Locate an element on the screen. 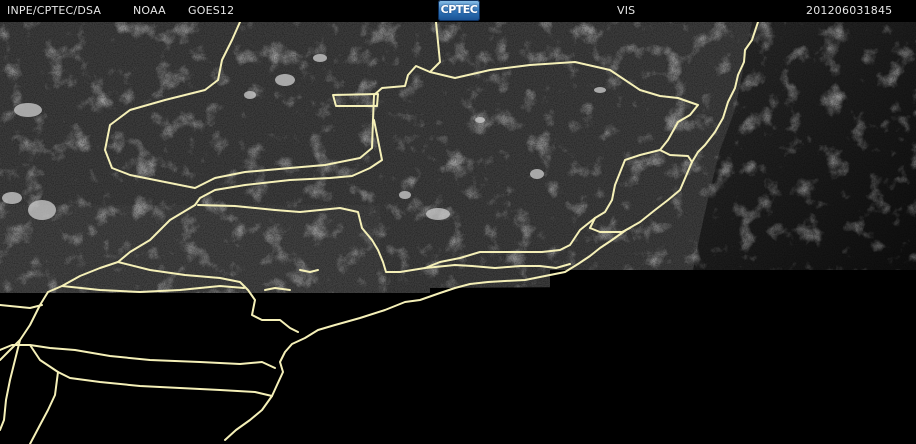 The height and width of the screenshot is (444, 916). timestamp-label: 201206031845 is located at coordinates (849, 10).